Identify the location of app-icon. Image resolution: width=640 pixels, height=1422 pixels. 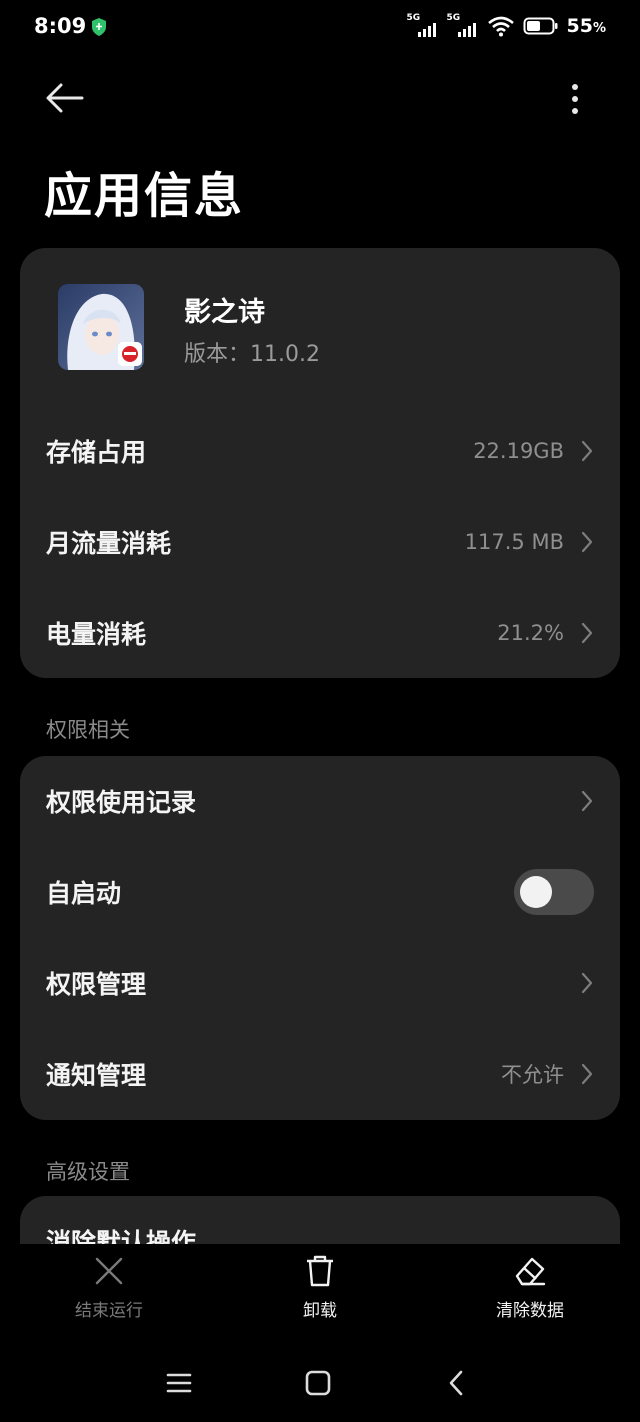
(101, 327).